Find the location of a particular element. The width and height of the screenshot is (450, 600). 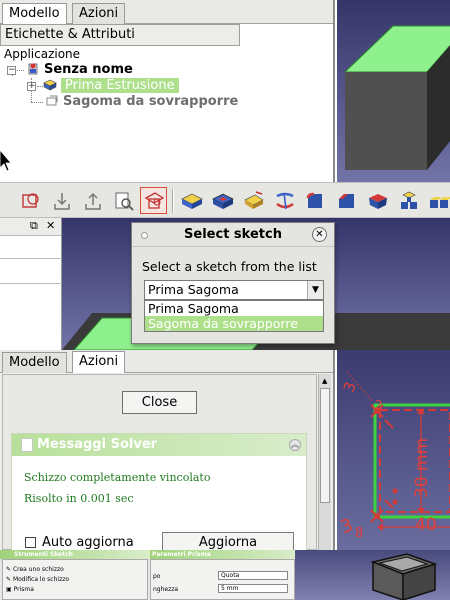

sketch-option: Prima Sagoma is located at coordinates (234, 308).